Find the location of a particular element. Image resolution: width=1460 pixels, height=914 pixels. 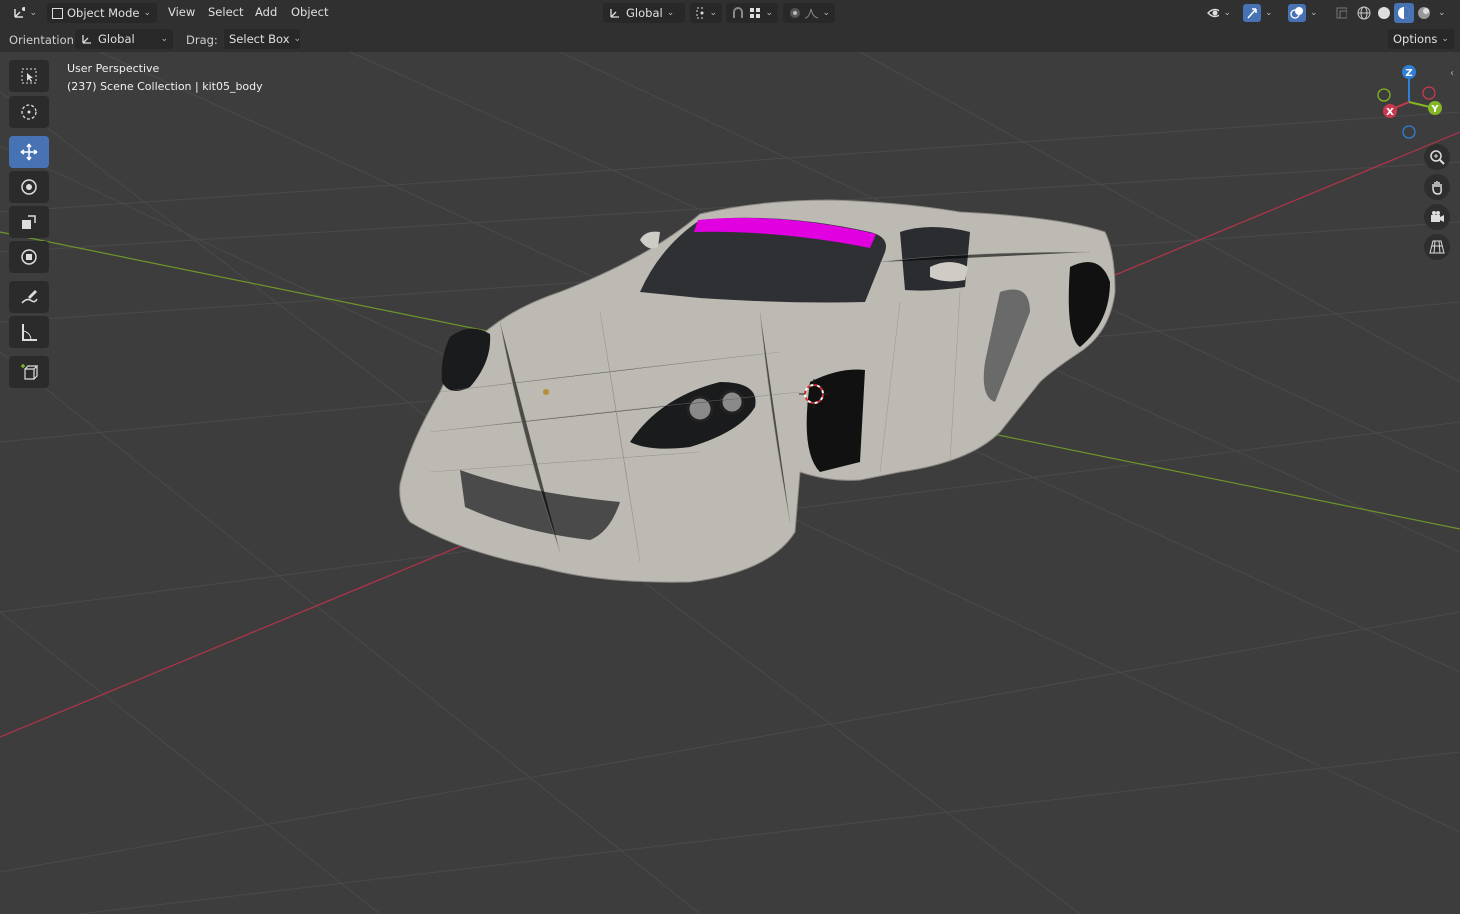

menu-object: Object is located at coordinates (309, 12).